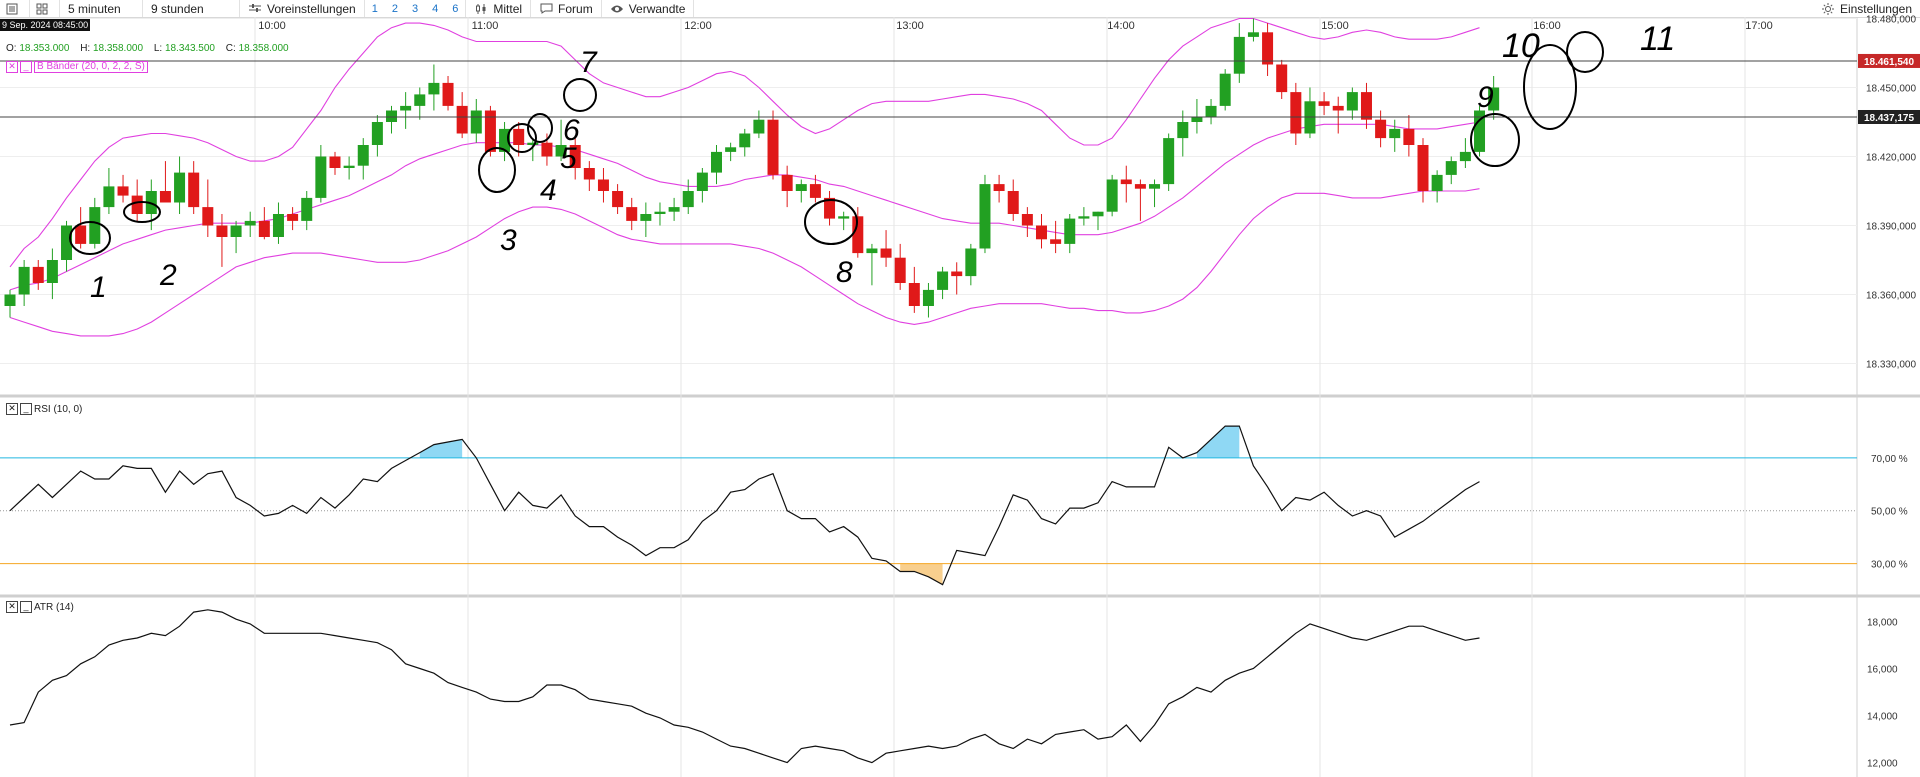 The height and width of the screenshot is (777, 1920). What do you see at coordinates (263, 48) in the screenshot?
I see `close-value: 18.358.000` at bounding box center [263, 48].